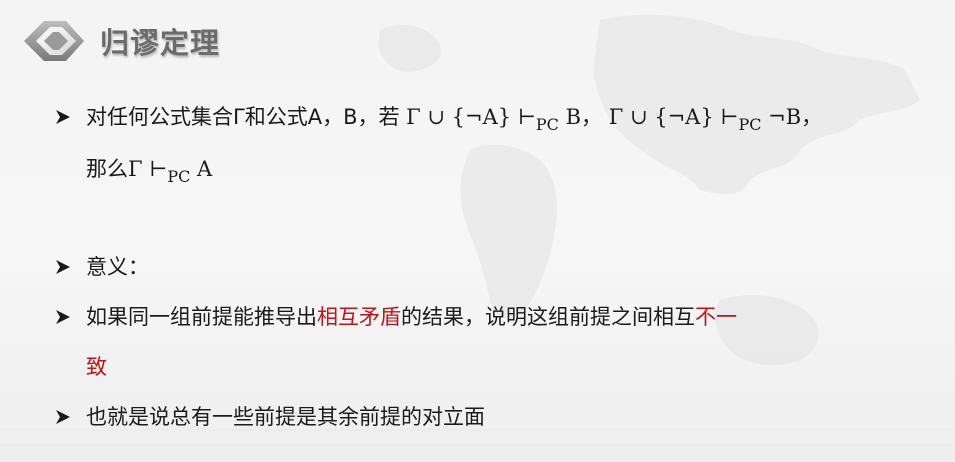 This screenshot has height=462, width=955. Describe the element at coordinates (148, 169) in the screenshot. I see `conclusion: Γ ⊢` at that location.